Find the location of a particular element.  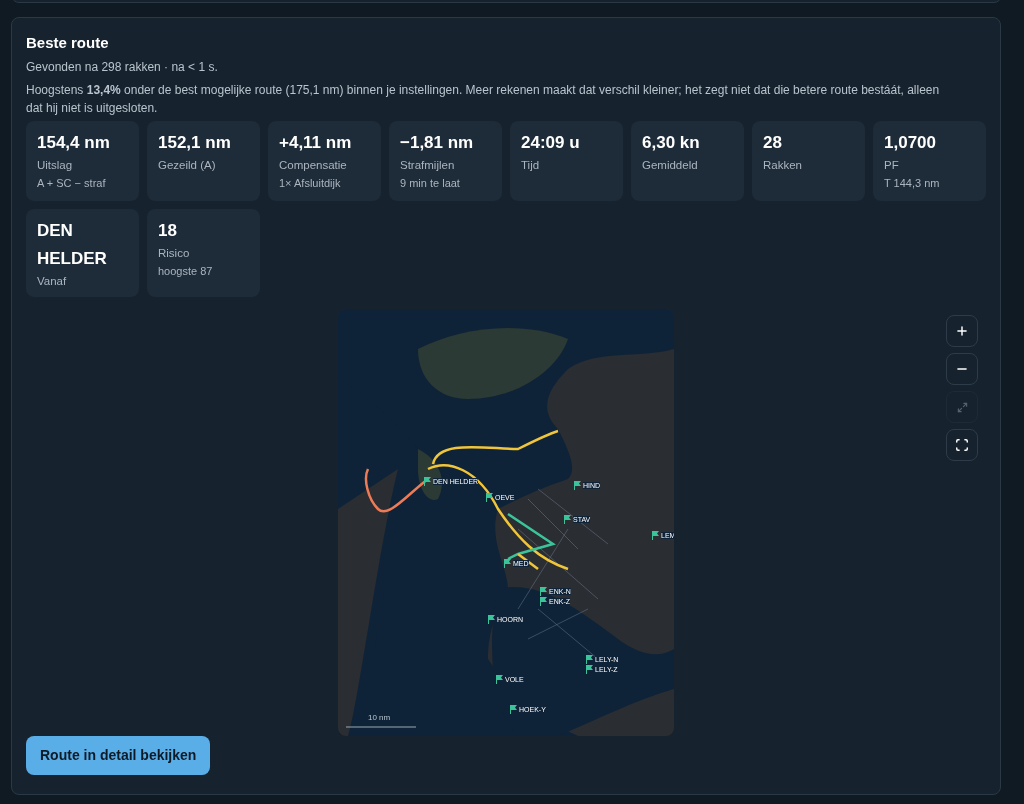

stat-label: Rakken is located at coordinates (783, 165).